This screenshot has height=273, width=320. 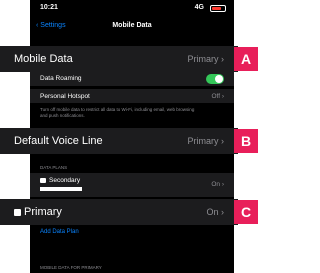 I want to click on secondary-plan-value: On ›, so click(x=217, y=184).